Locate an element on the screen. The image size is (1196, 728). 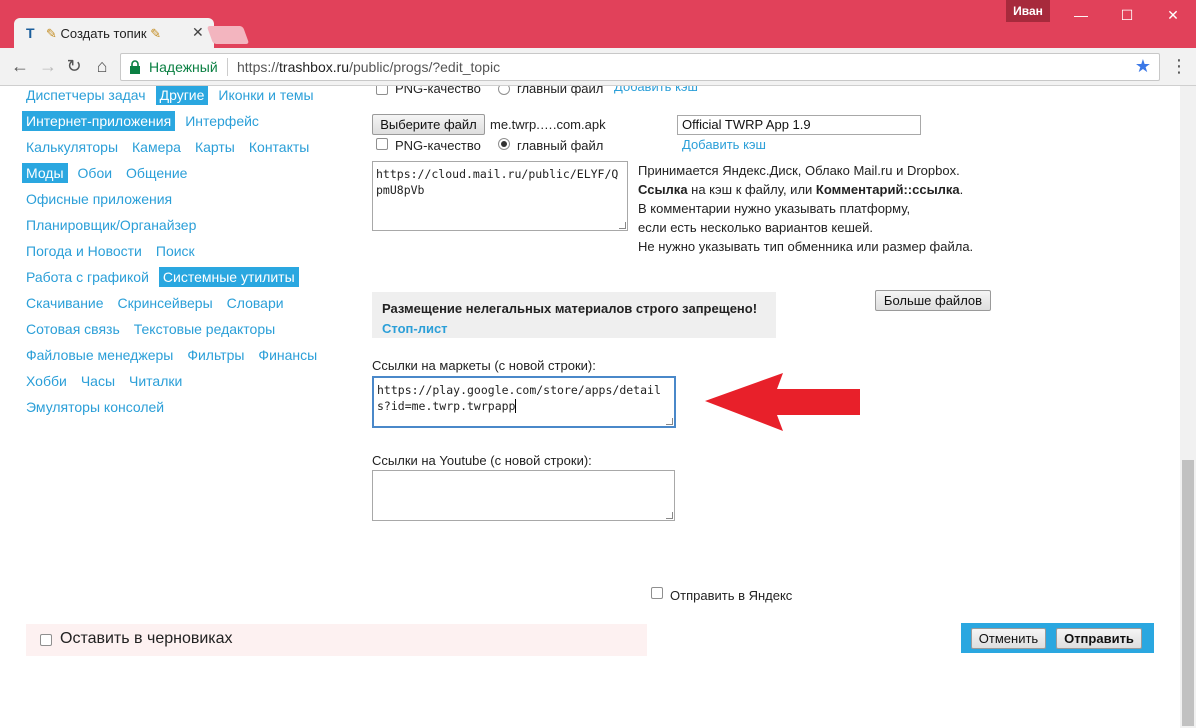
submit-button: Отправить is located at coordinates (1099, 638).